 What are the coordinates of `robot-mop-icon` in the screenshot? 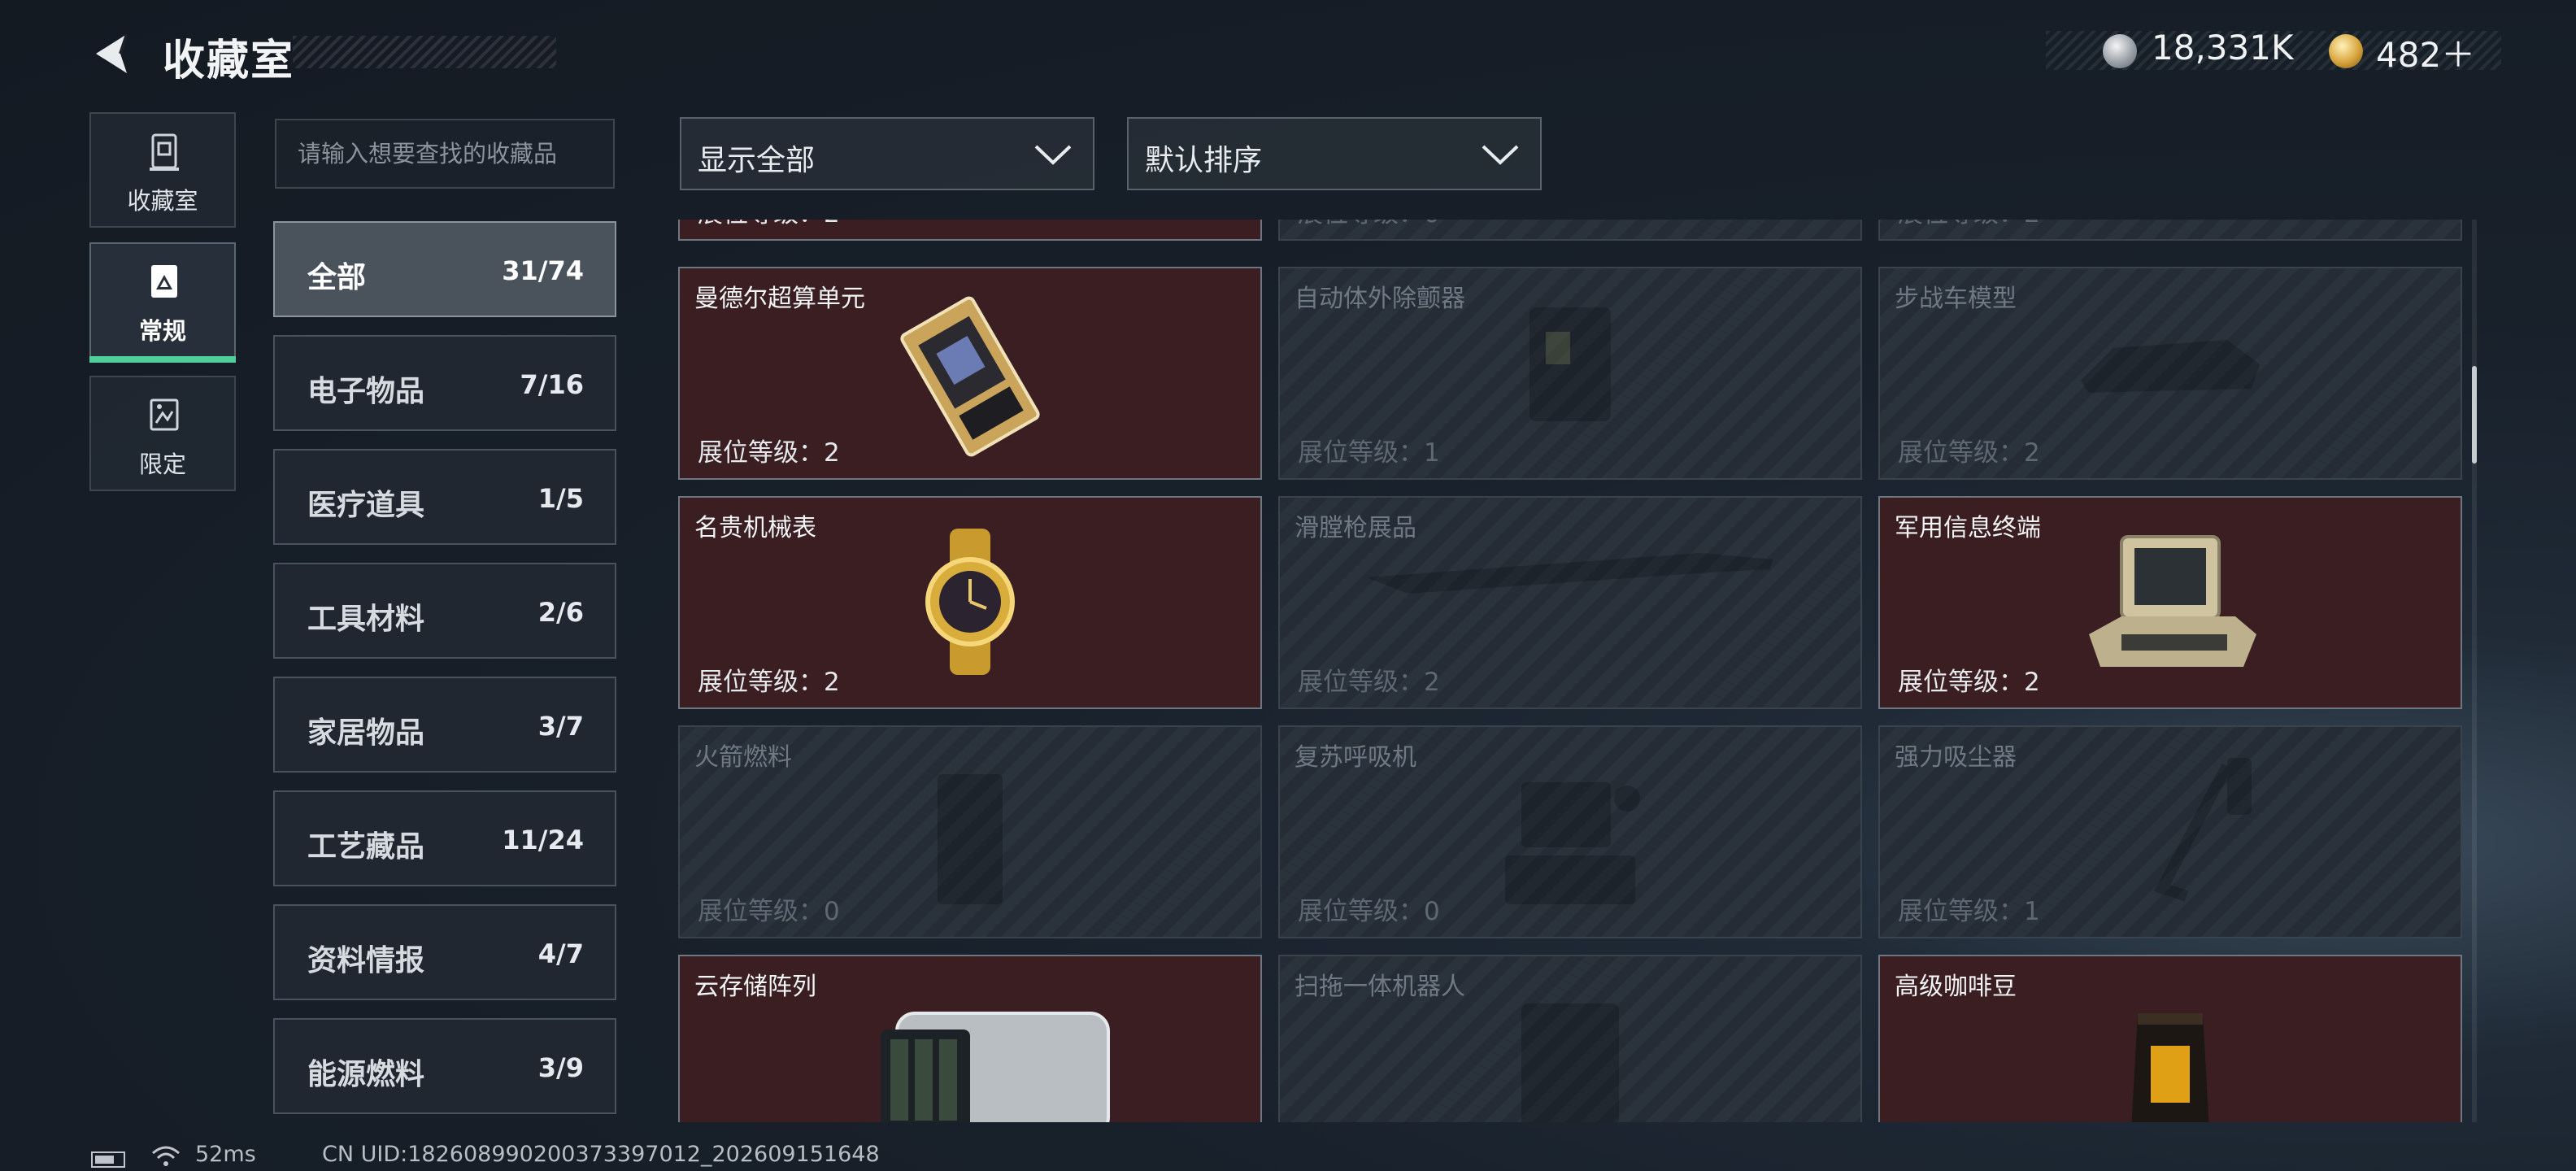 It's located at (1570, 1062).